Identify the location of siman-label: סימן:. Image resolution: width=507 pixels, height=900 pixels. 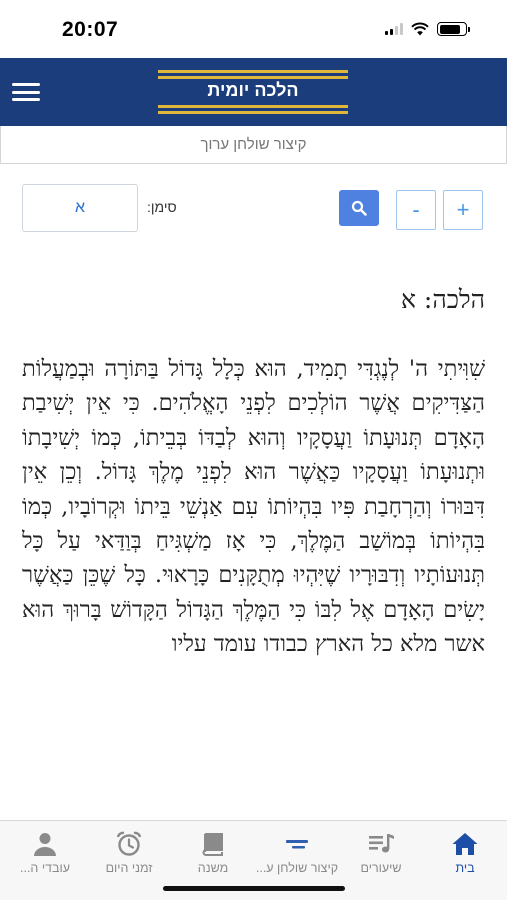
(162, 207).